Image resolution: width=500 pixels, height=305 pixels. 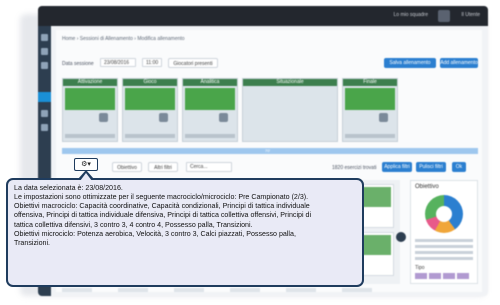 What do you see at coordinates (354, 168) in the screenshot?
I see `results-count: 1820 esercizi trovati` at bounding box center [354, 168].